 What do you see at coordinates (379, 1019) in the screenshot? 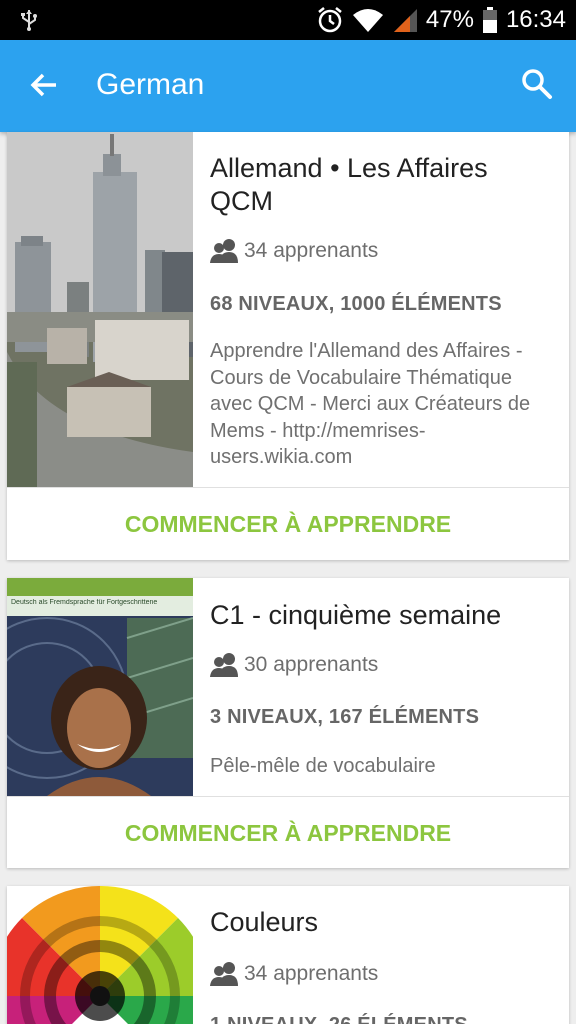
I see `levels-count: 1 NIVEAUX, 26 ÉLÉMENTS` at bounding box center [379, 1019].